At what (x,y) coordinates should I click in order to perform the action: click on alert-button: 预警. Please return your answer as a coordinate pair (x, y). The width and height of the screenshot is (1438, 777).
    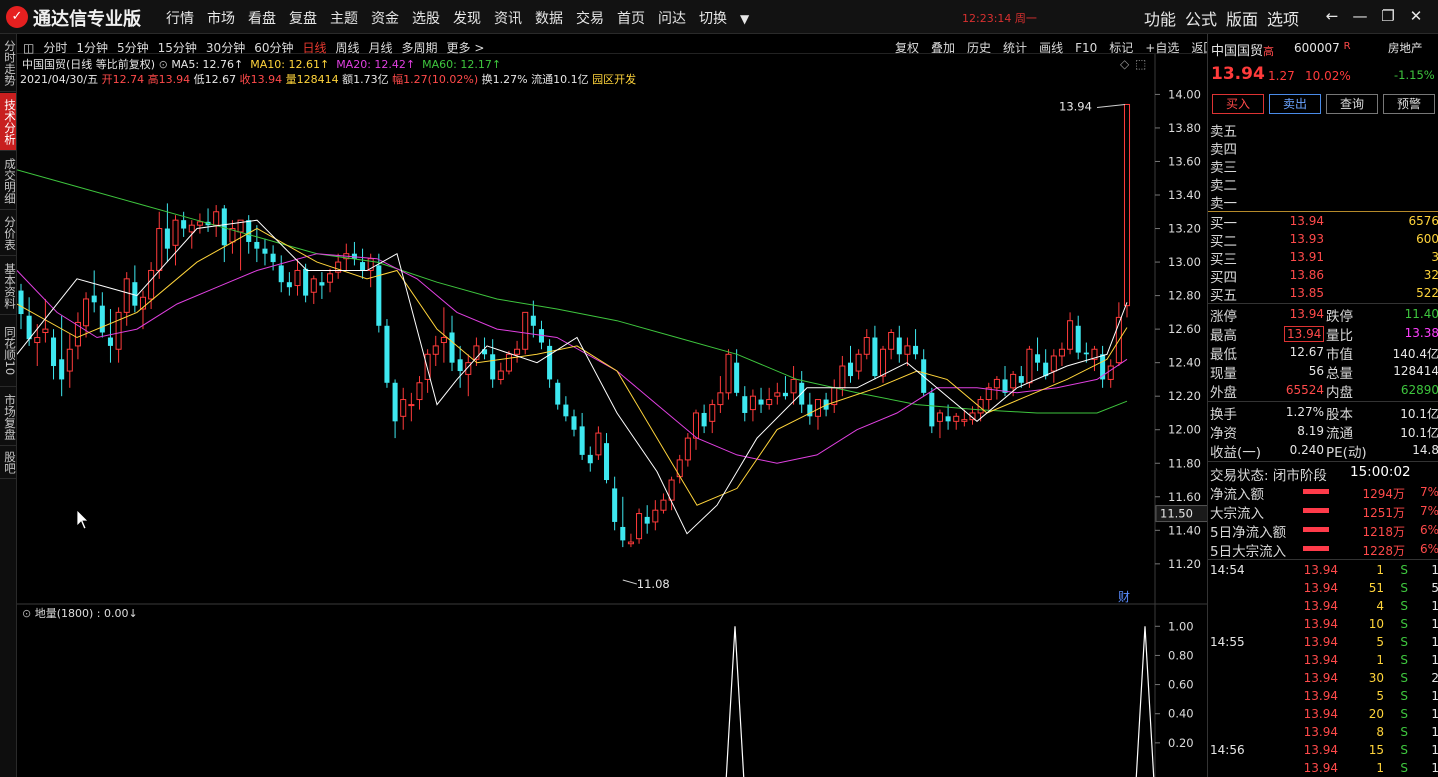
    Looking at the image, I should click on (1409, 104).